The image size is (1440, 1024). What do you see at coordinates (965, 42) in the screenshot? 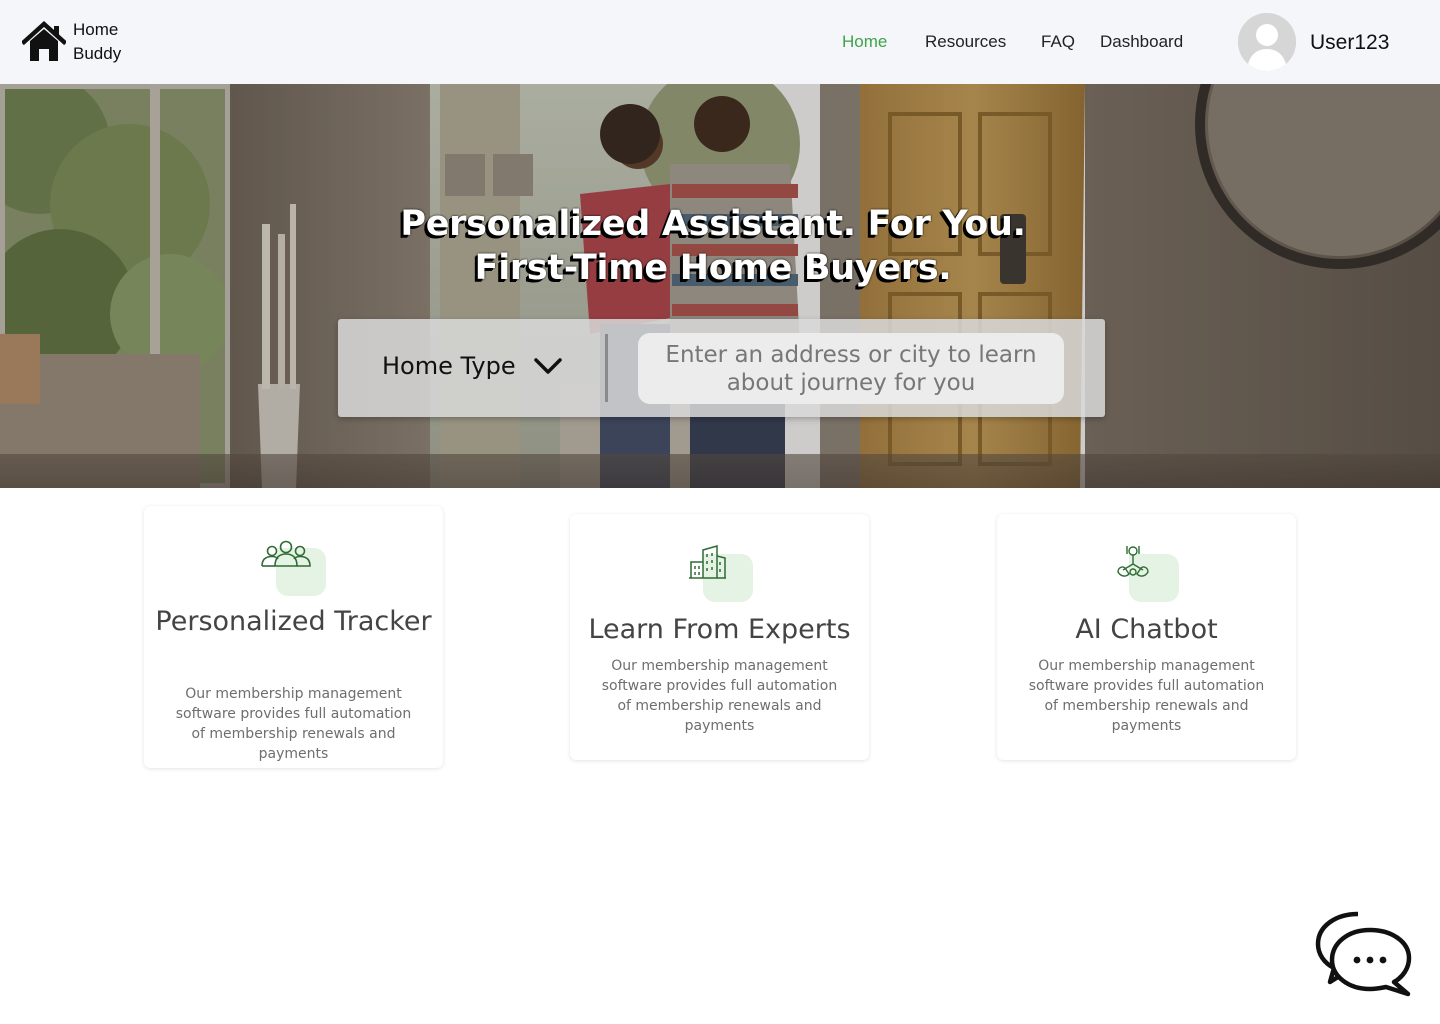
I see `nav-resources: Resources` at bounding box center [965, 42].